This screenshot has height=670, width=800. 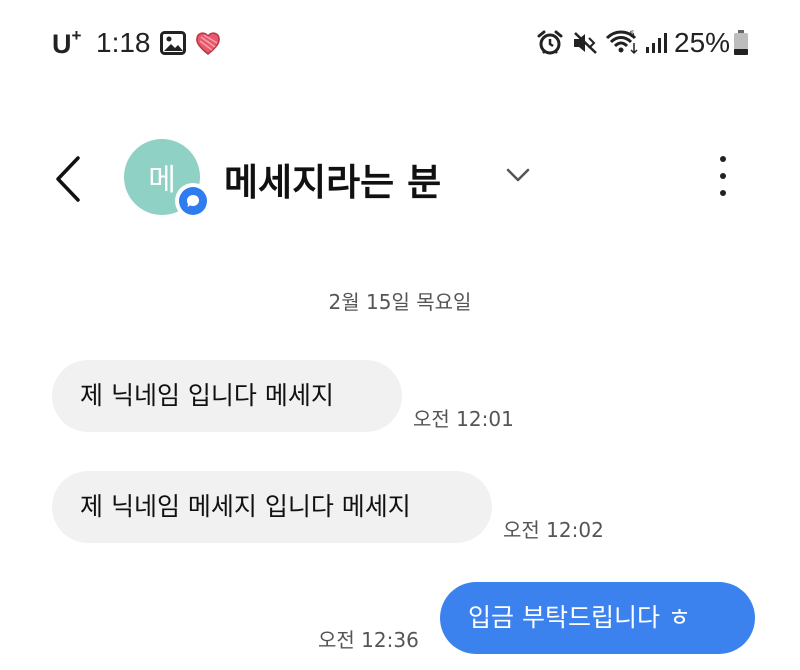 I want to click on message-timestamp: 오전 12:36, so click(x=368, y=640).